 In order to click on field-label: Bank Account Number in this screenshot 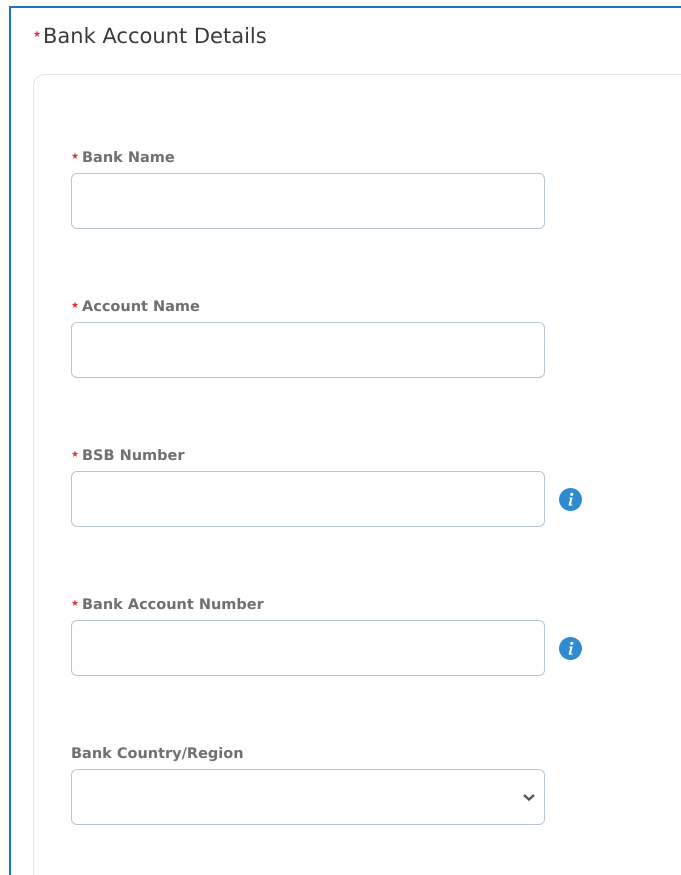, I will do `click(173, 605)`.